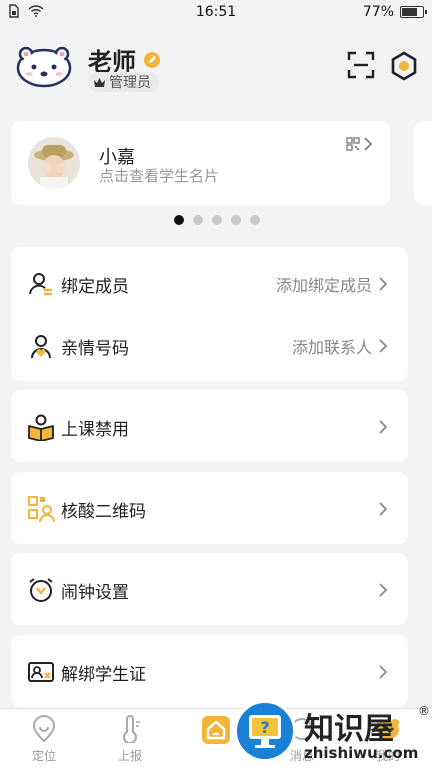 The width and height of the screenshot is (432, 768). I want to click on alarm-clock-icon, so click(41, 590).